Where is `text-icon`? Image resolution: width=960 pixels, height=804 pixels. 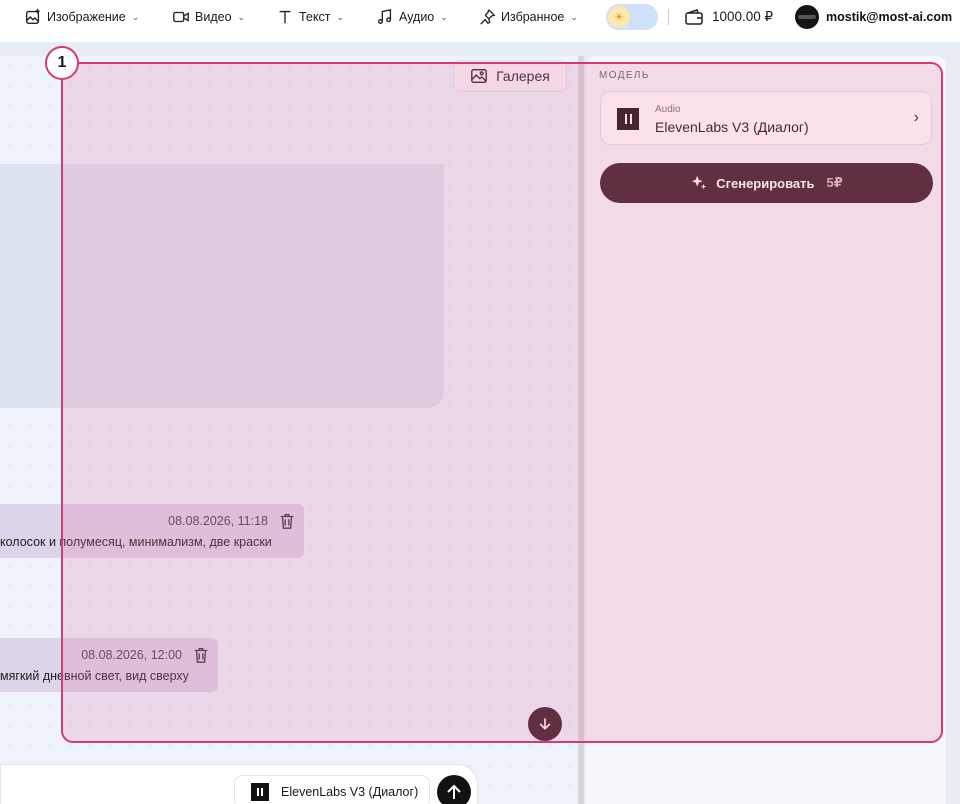 text-icon is located at coordinates (285, 17).